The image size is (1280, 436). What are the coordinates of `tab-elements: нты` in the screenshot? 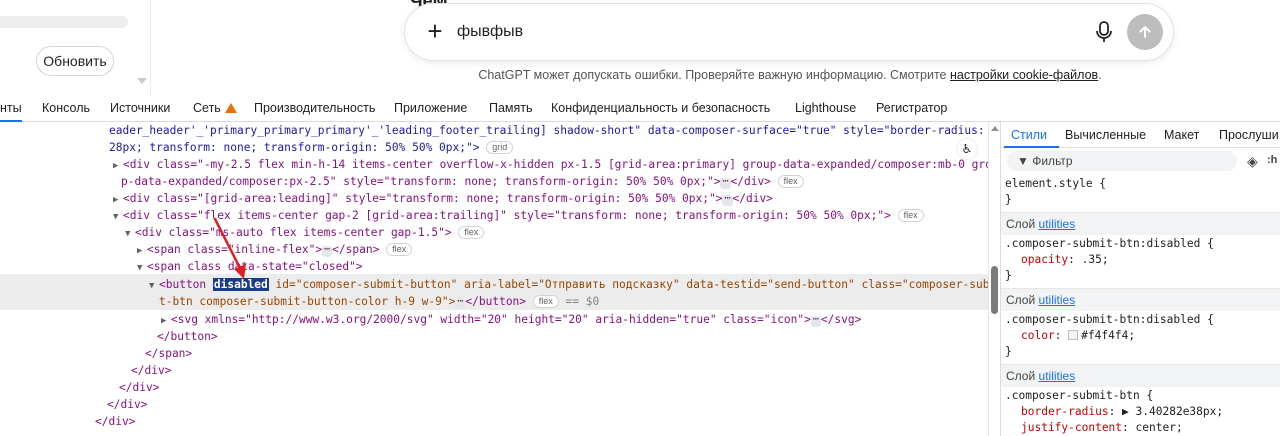 It's located at (11, 109).